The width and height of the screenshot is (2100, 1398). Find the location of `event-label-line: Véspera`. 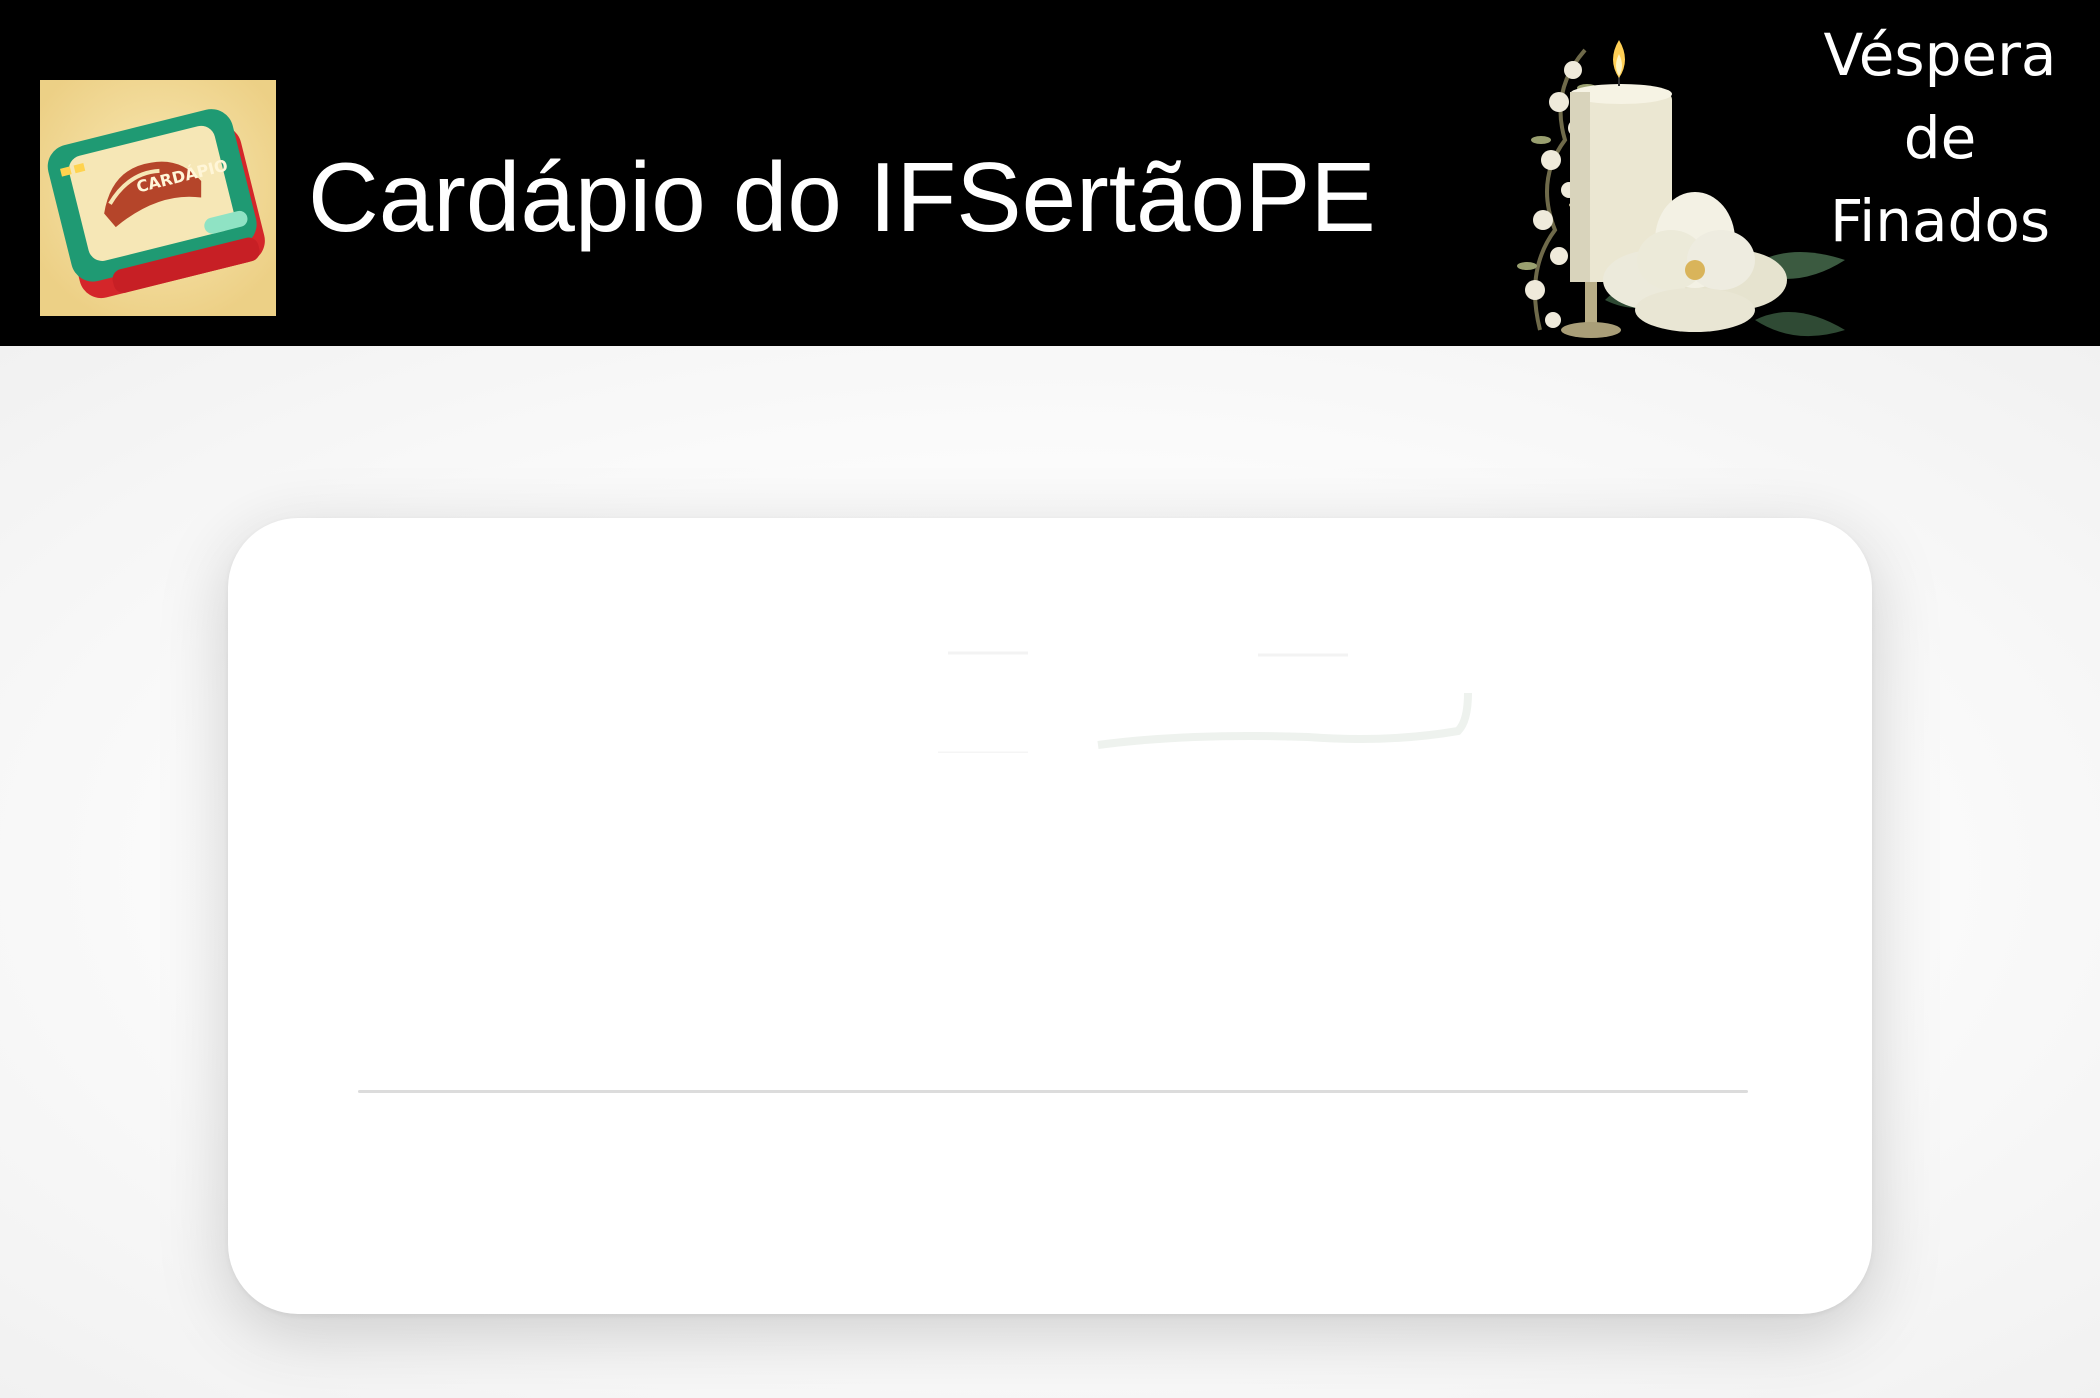

event-label-line: Véspera is located at coordinates (1940, 55).